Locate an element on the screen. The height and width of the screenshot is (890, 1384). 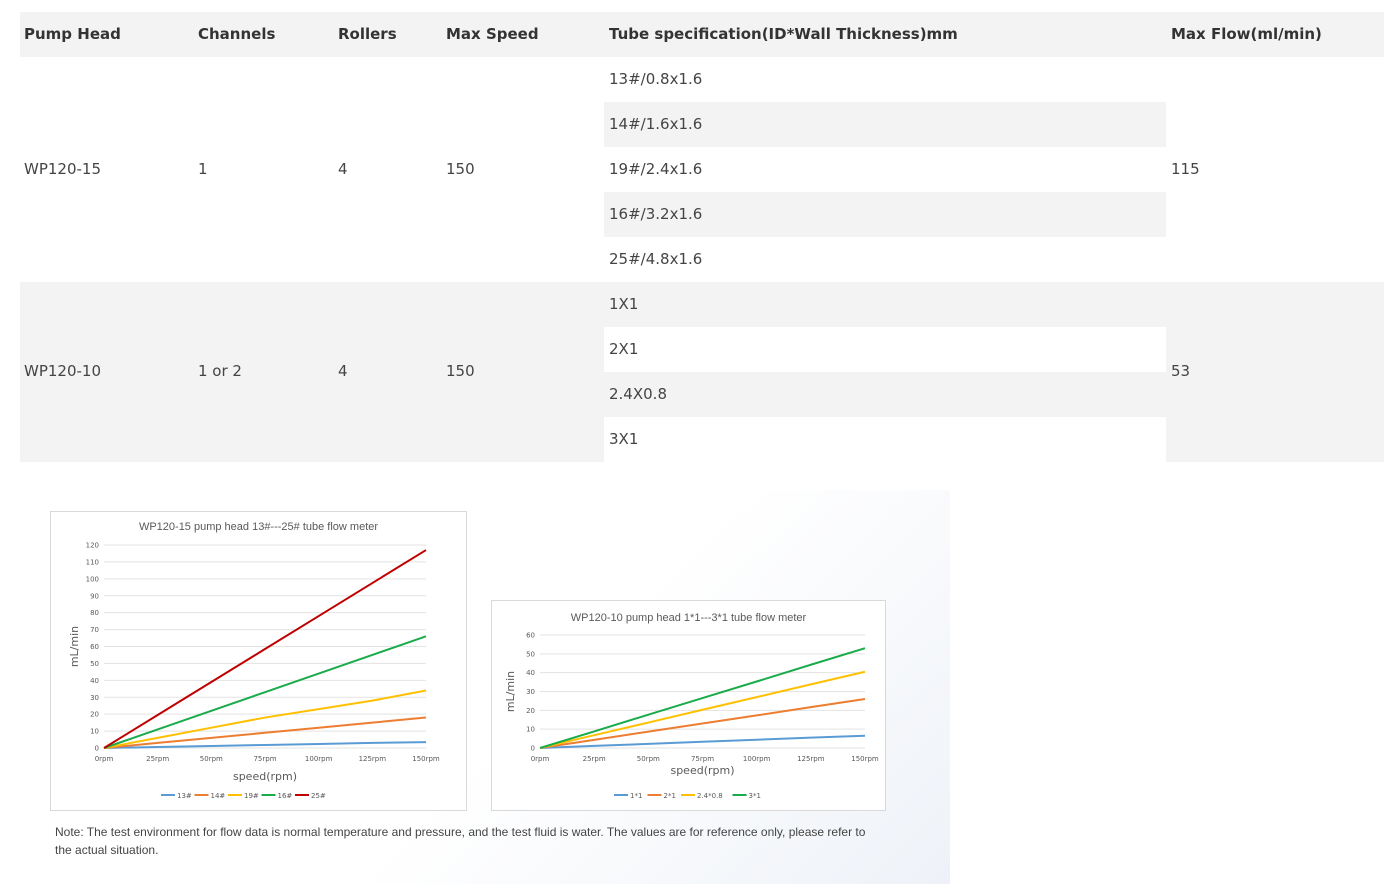
tube-spec-cell: 16#/3.2x1.6 is located at coordinates (885, 214).